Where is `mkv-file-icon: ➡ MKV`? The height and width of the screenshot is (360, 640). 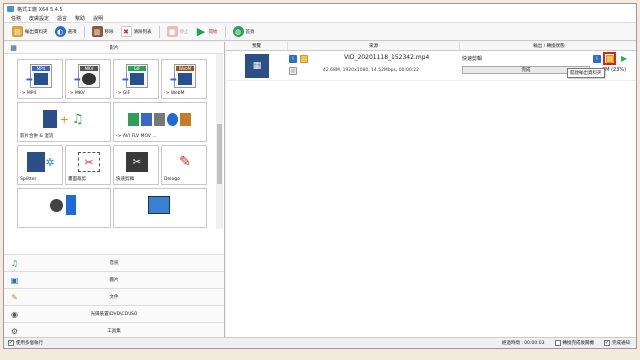 mkv-file-icon: ➡ MKV is located at coordinates (87, 76).